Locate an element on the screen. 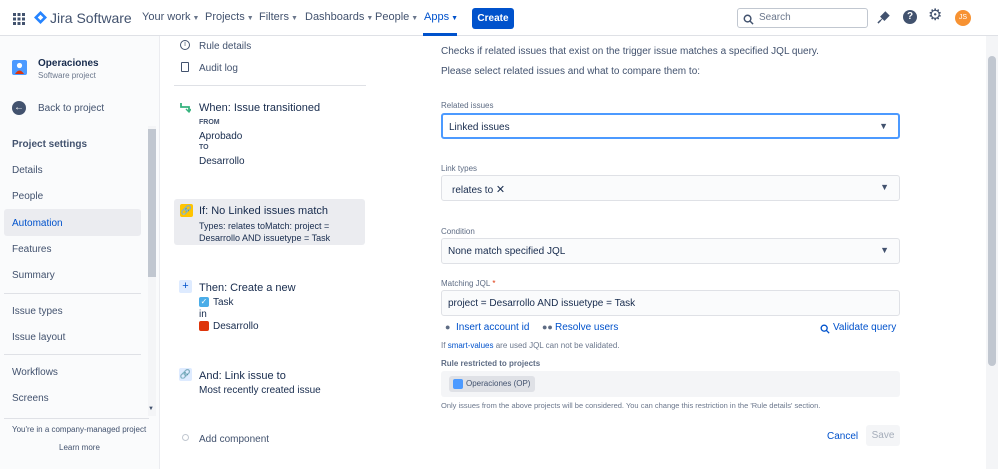  sidebar-item-automation: Automation is located at coordinates (37, 223).